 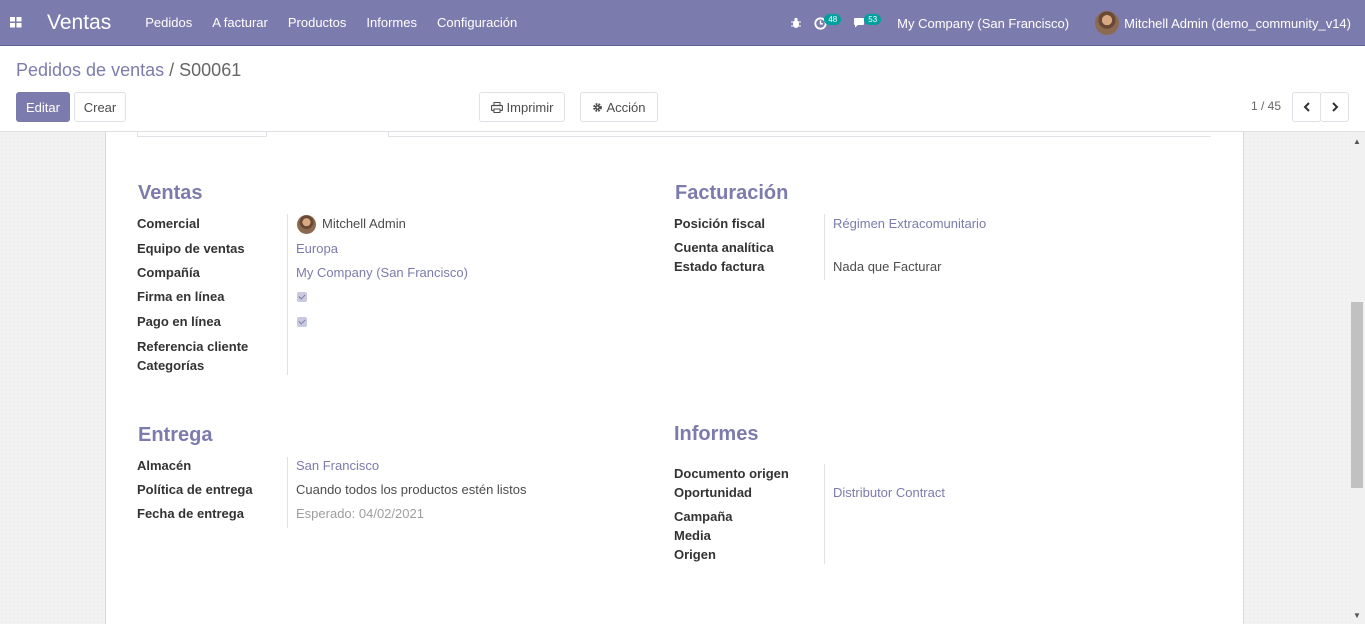 I want to click on create-button: Crear, so click(x=100, y=107).